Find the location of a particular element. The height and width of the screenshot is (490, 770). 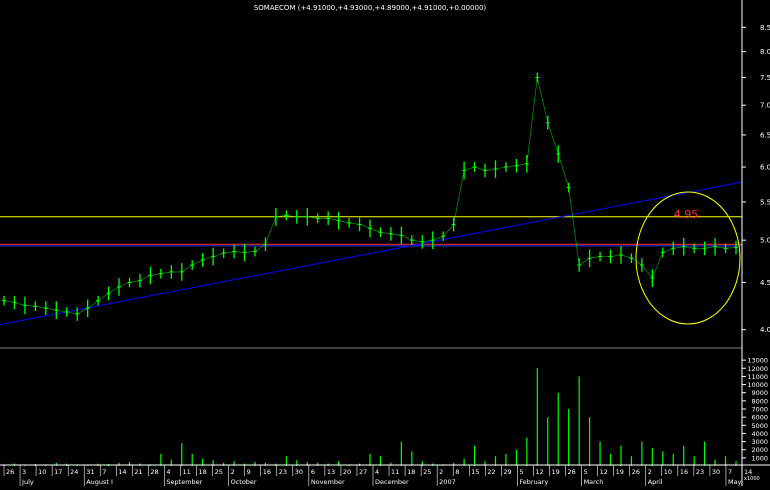

price-annotation: 4.95 is located at coordinates (686, 214).